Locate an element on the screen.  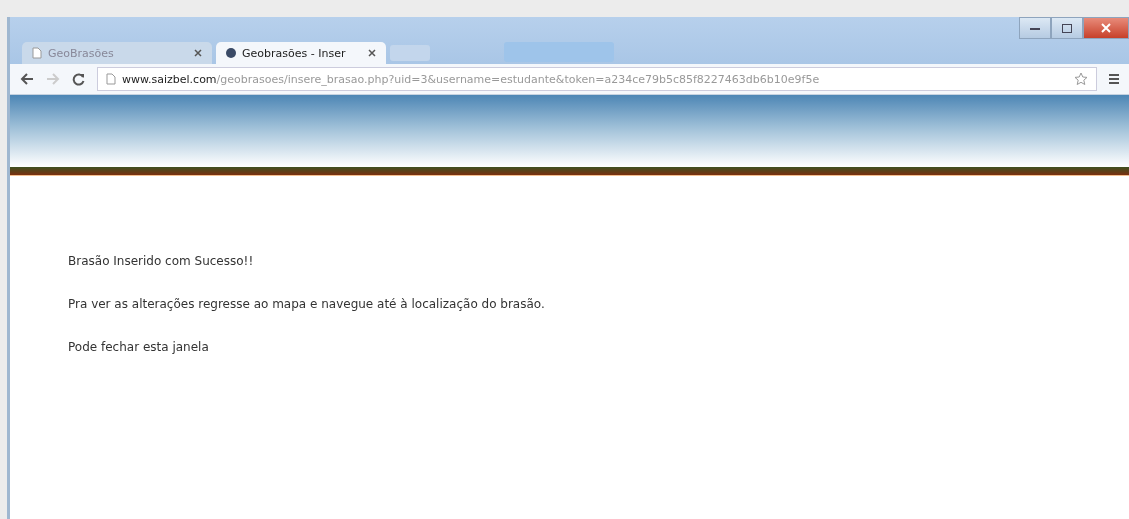
star-icon is located at coordinates (1081, 79).